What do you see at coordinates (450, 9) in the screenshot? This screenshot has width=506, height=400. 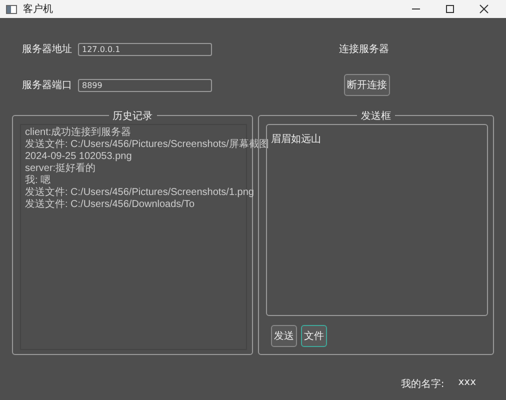 I see `maximize-icon` at bounding box center [450, 9].